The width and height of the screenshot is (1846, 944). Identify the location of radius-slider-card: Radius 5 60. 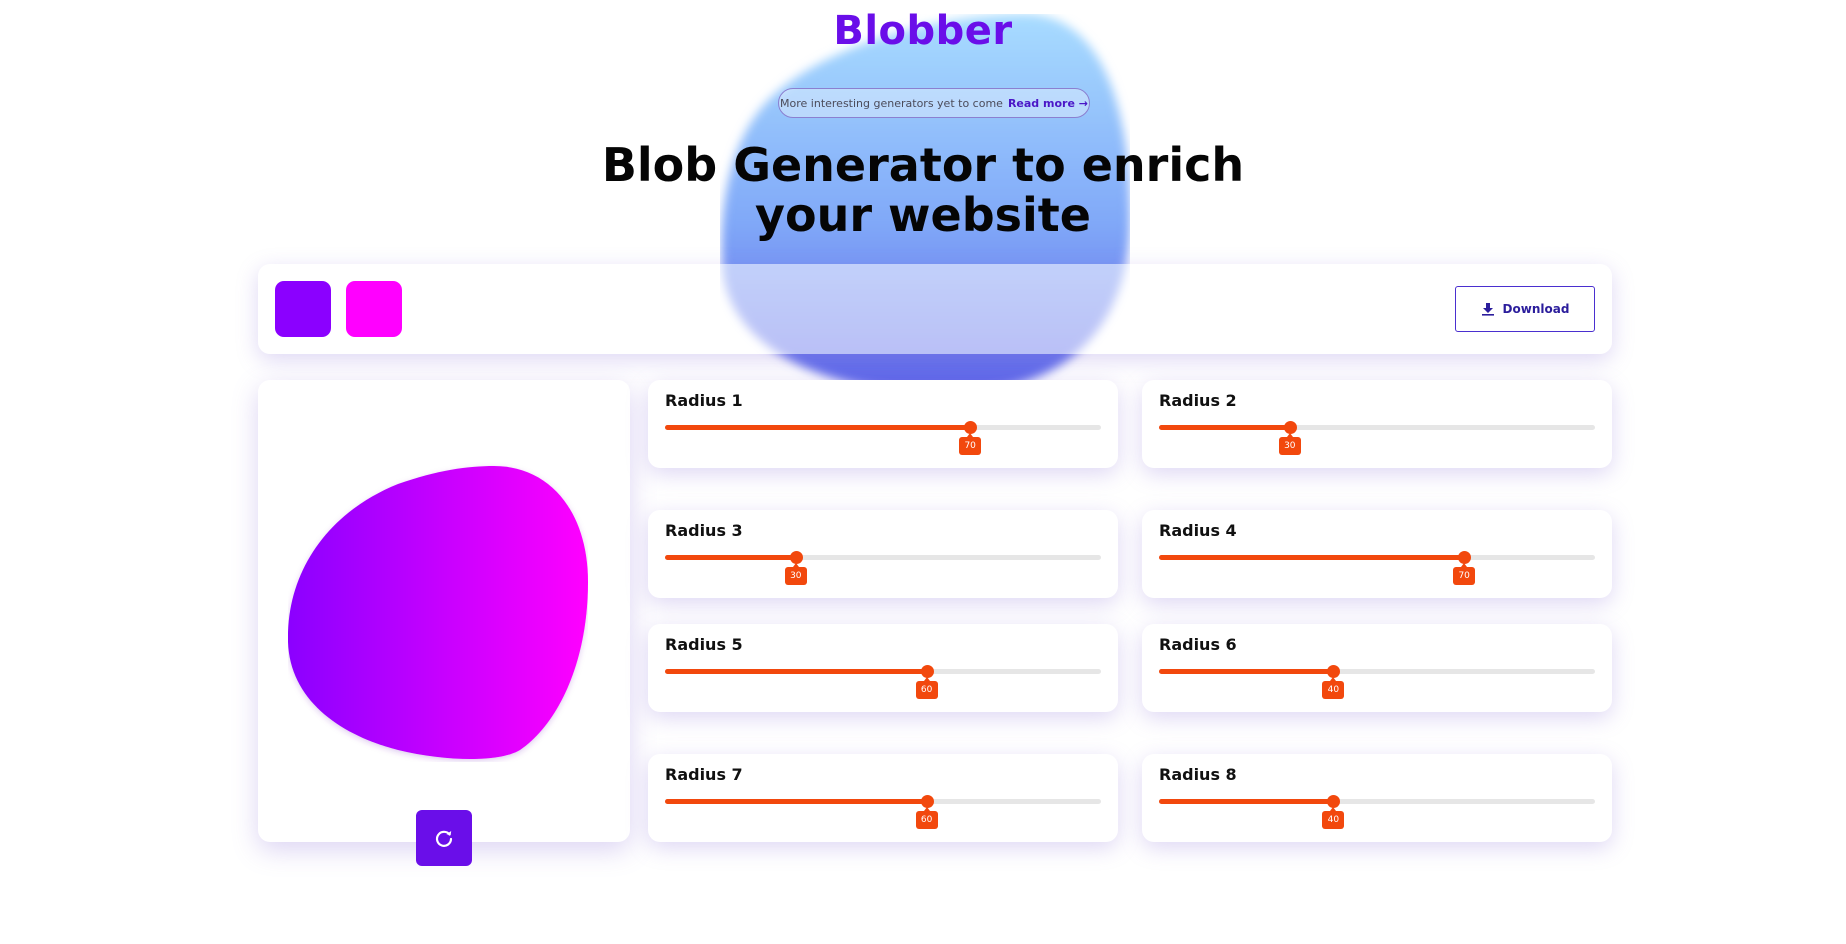
(883, 668).